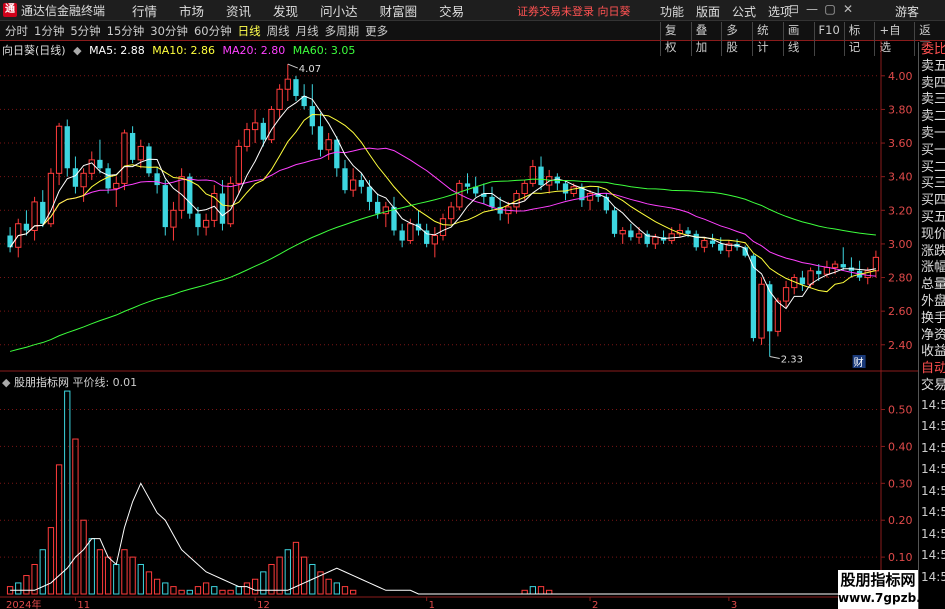 The width and height of the screenshot is (945, 609). I want to click on maximize-icon: ▢, so click(830, 9).